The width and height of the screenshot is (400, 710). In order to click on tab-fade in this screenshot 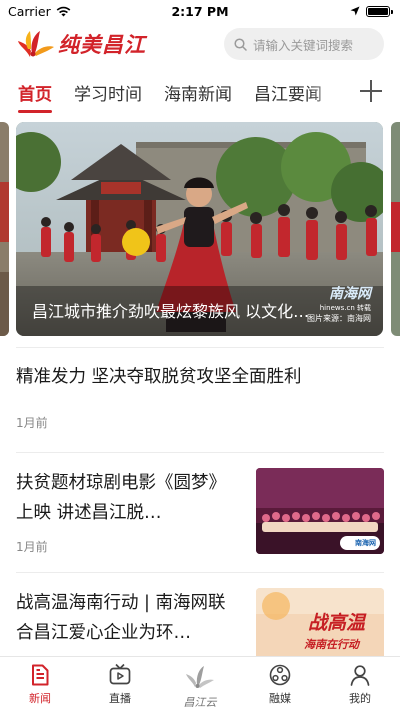, I will do `click(325, 92)`.